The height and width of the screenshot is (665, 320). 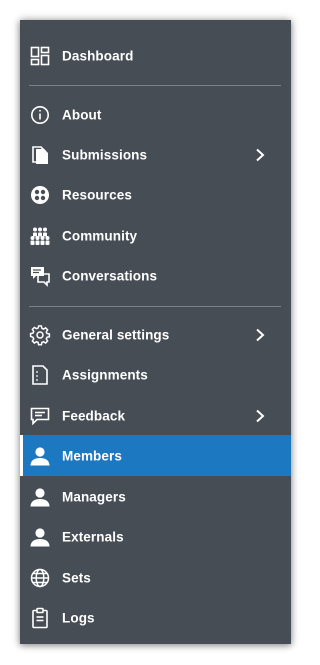 What do you see at coordinates (94, 496) in the screenshot?
I see `menu-item-label: Managers` at bounding box center [94, 496].